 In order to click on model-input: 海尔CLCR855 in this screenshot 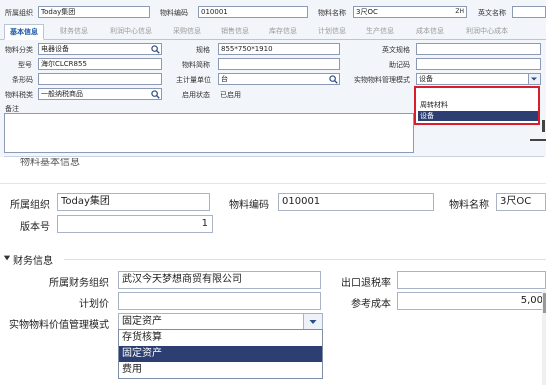, I will do `click(100, 64)`.